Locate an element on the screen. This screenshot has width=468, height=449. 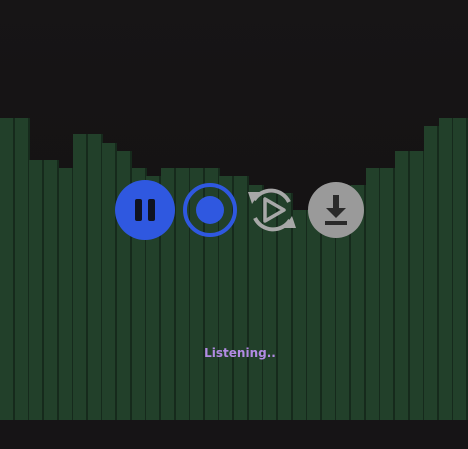
download-button is located at coordinates (336, 210).